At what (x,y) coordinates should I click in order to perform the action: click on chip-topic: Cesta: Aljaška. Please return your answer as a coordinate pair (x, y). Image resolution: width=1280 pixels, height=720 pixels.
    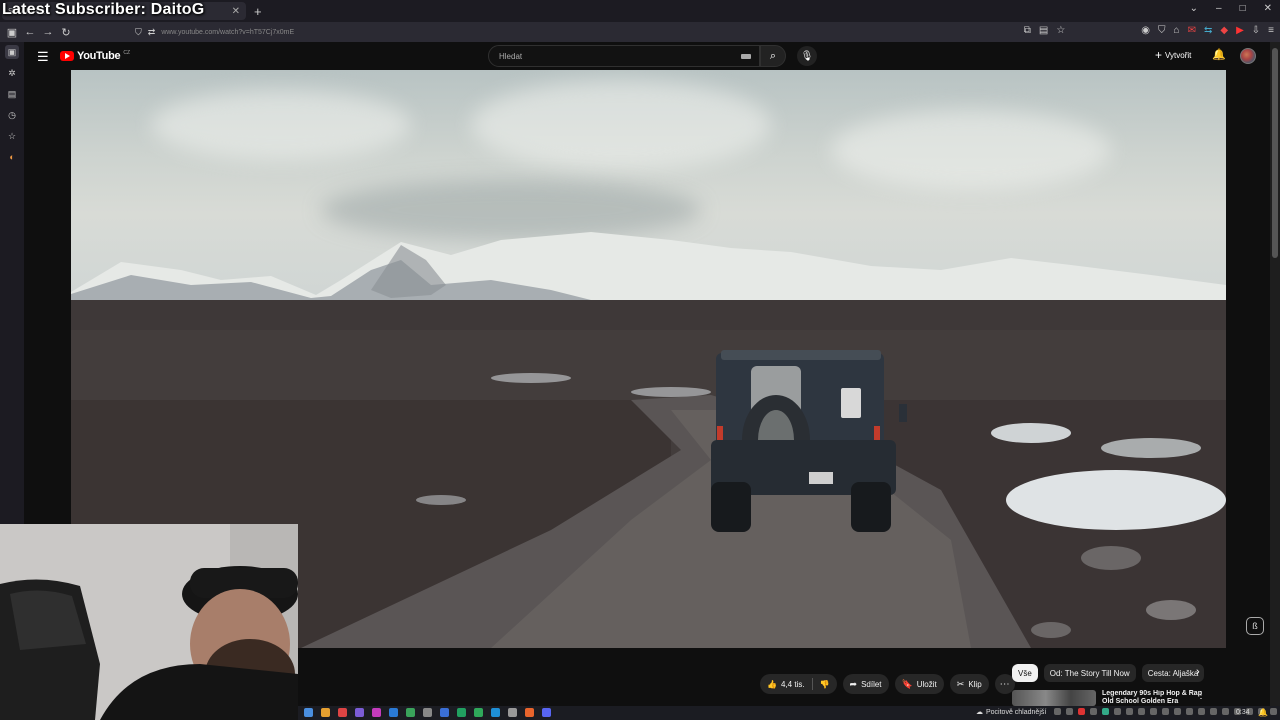
    Looking at the image, I should click on (1173, 673).